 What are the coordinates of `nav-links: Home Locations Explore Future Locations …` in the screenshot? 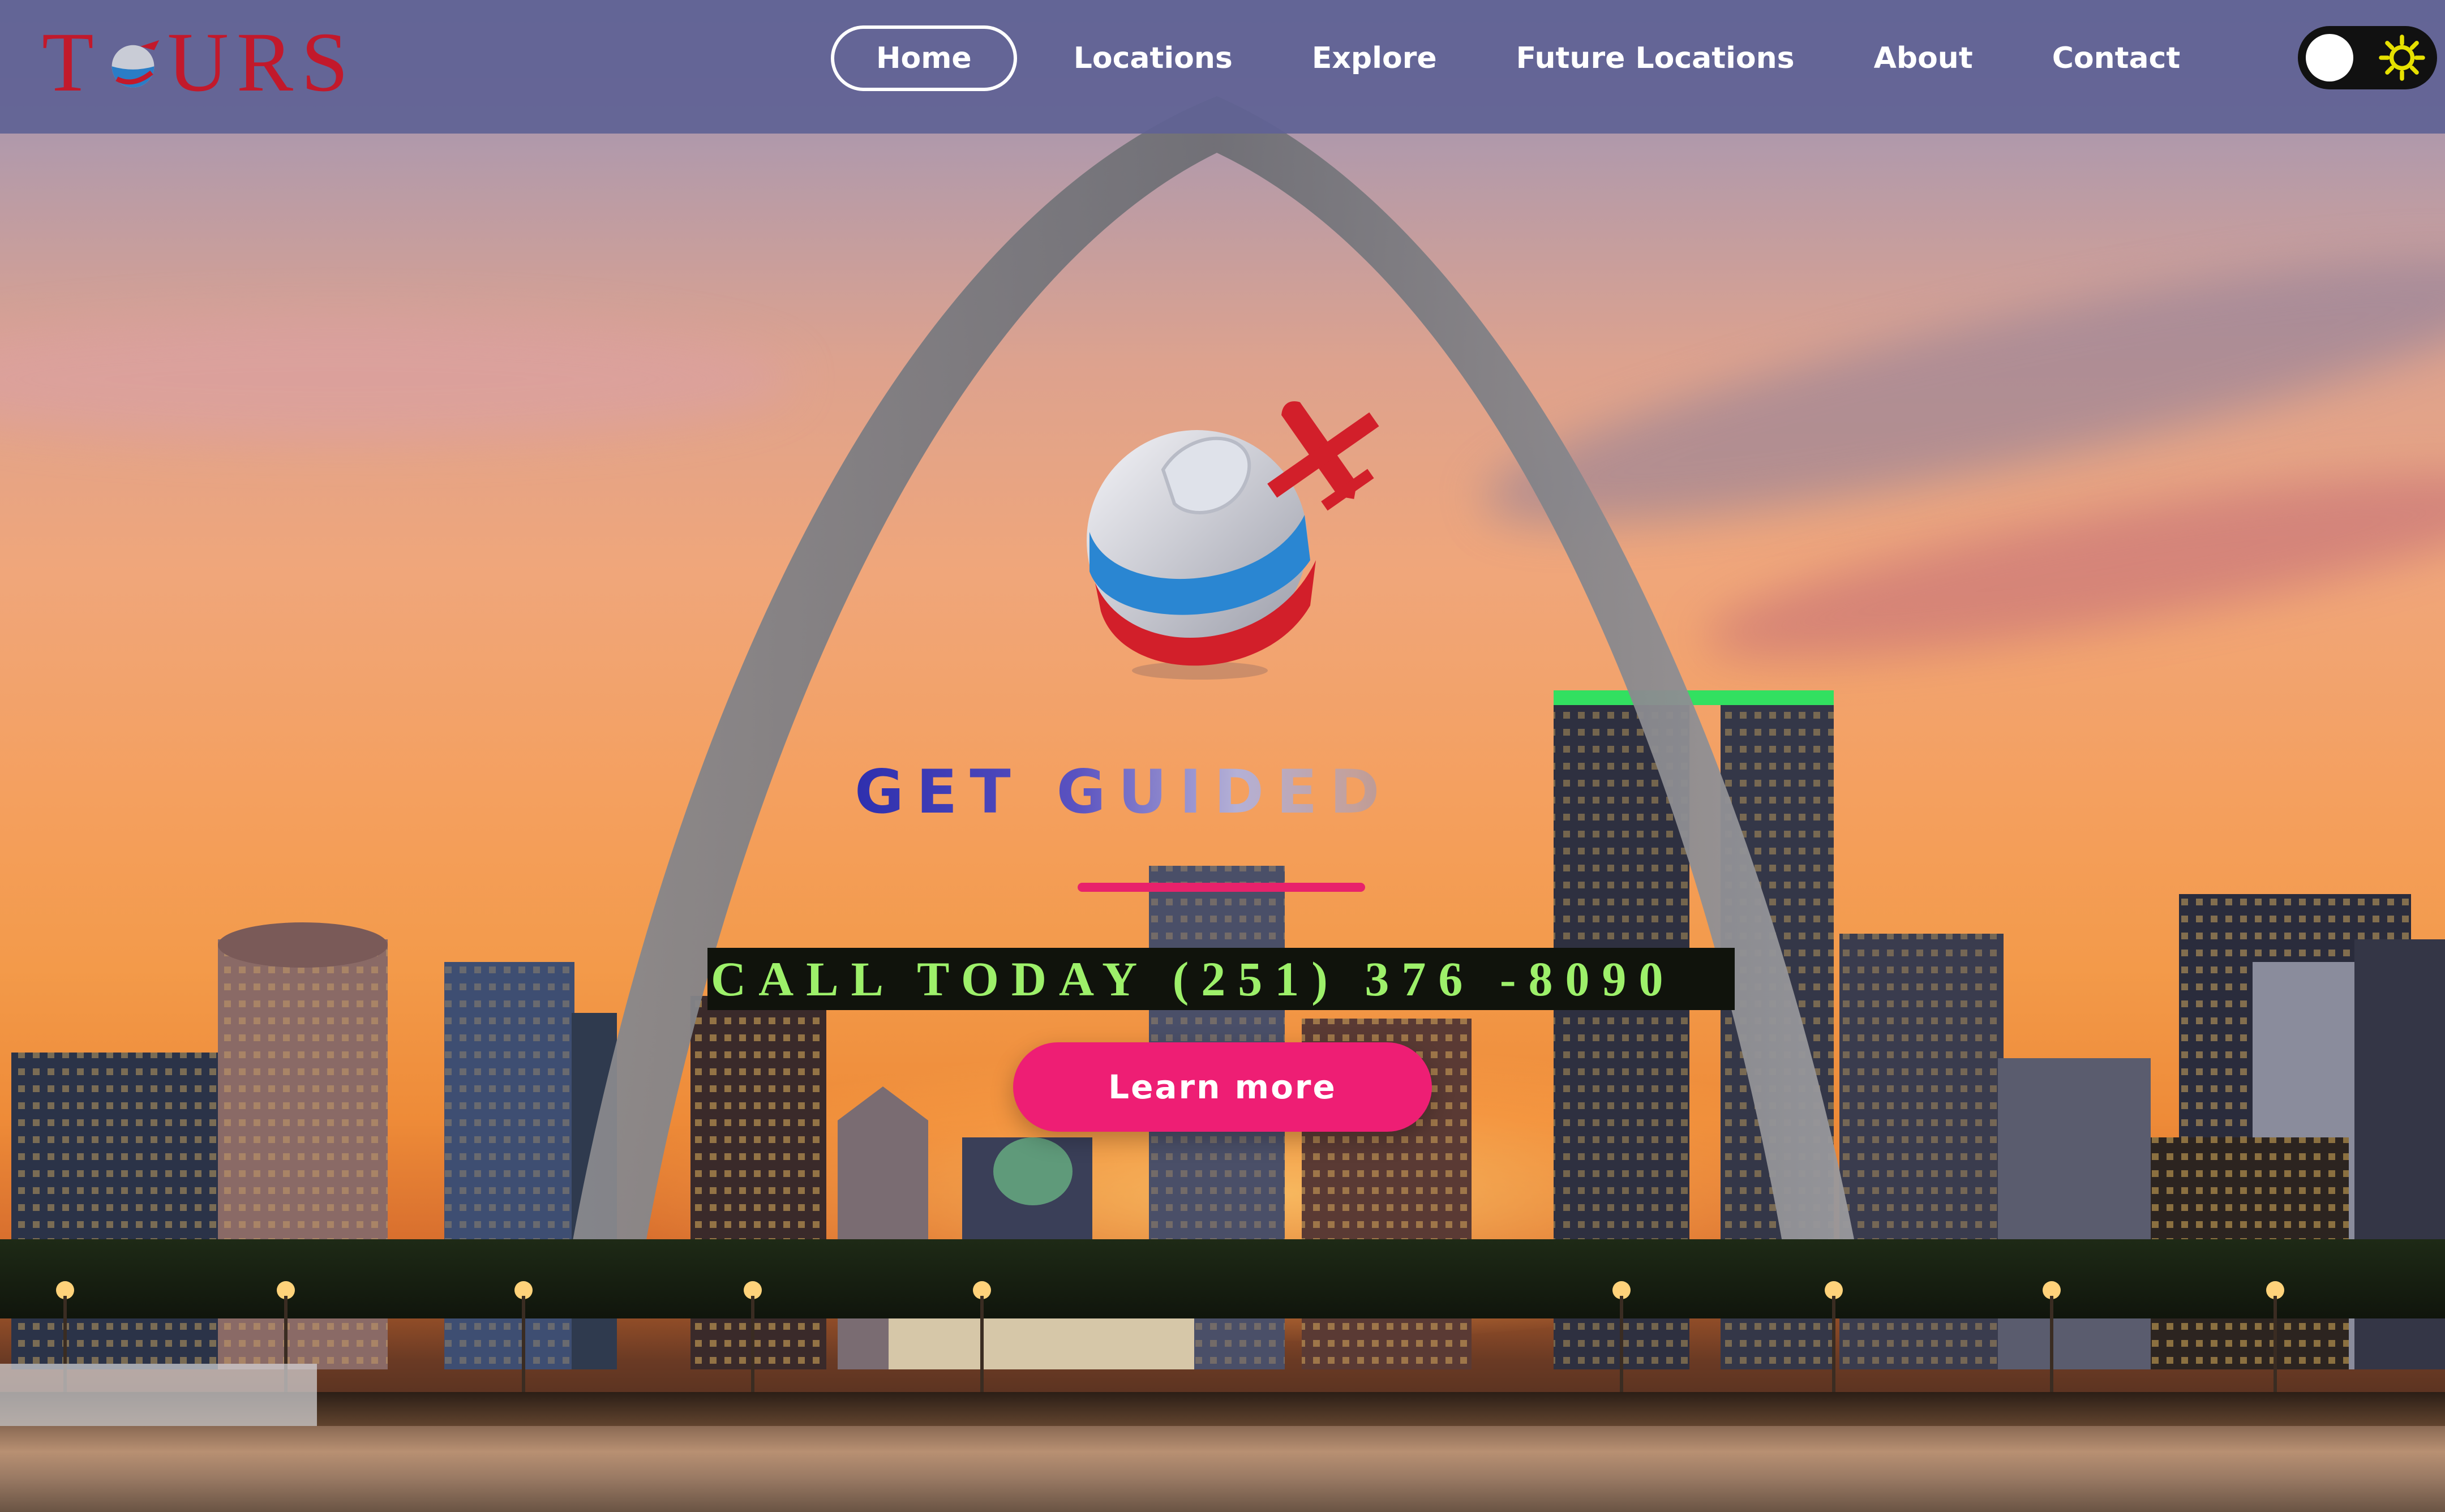 It's located at (1525, 58).